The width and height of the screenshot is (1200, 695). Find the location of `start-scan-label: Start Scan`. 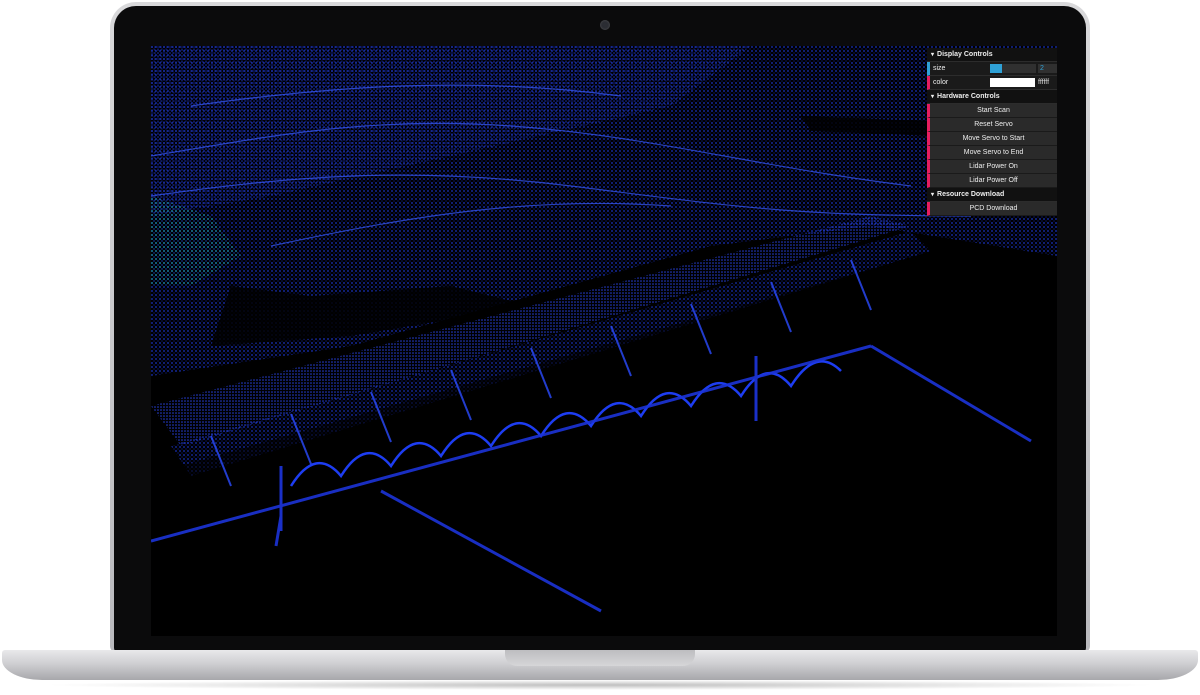

start-scan-label: Start Scan is located at coordinates (993, 110).